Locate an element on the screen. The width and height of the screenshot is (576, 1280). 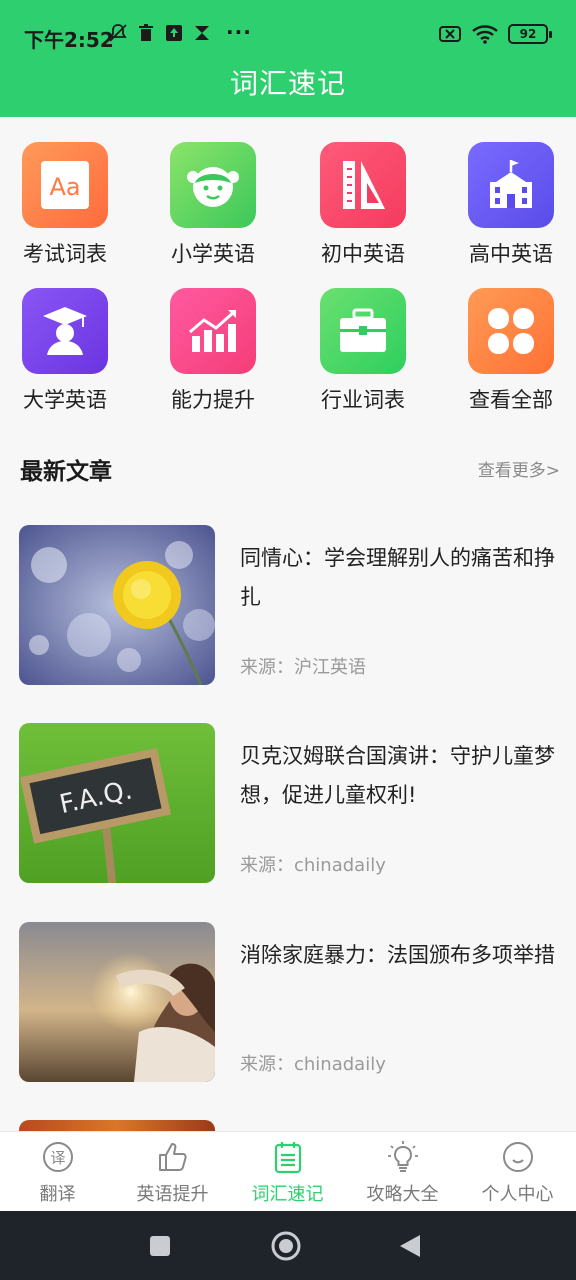
category-label: 大学英语 is located at coordinates (65, 400).